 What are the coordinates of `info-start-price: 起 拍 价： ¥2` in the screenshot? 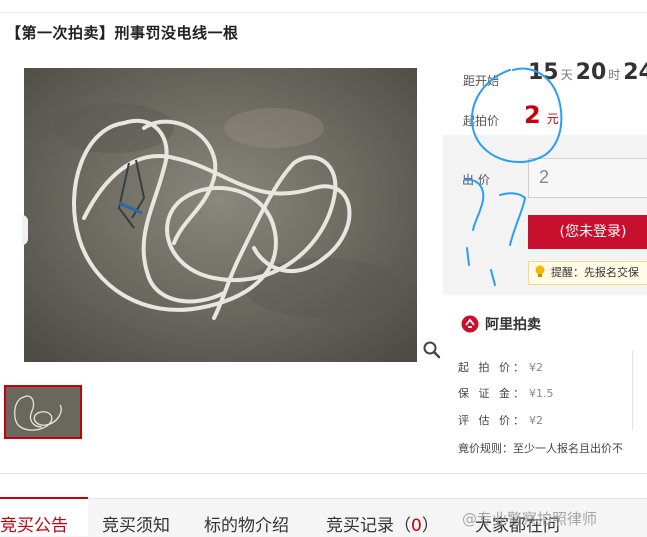 It's located at (500, 367).